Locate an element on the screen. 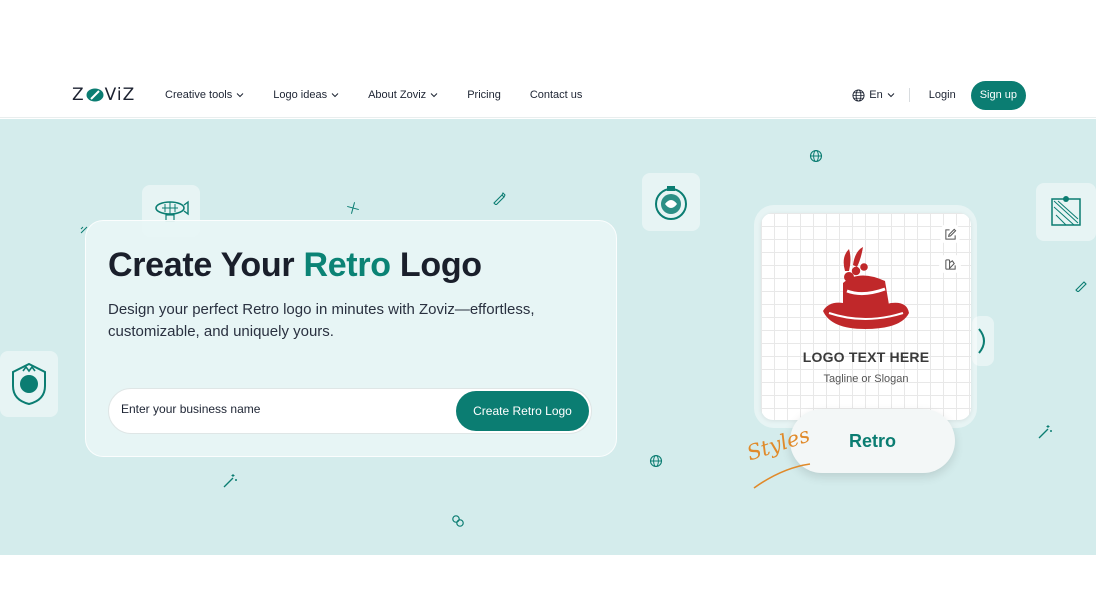 Image resolution: width=1096 pixels, height=616 pixels. edit-icon is located at coordinates (950, 234).